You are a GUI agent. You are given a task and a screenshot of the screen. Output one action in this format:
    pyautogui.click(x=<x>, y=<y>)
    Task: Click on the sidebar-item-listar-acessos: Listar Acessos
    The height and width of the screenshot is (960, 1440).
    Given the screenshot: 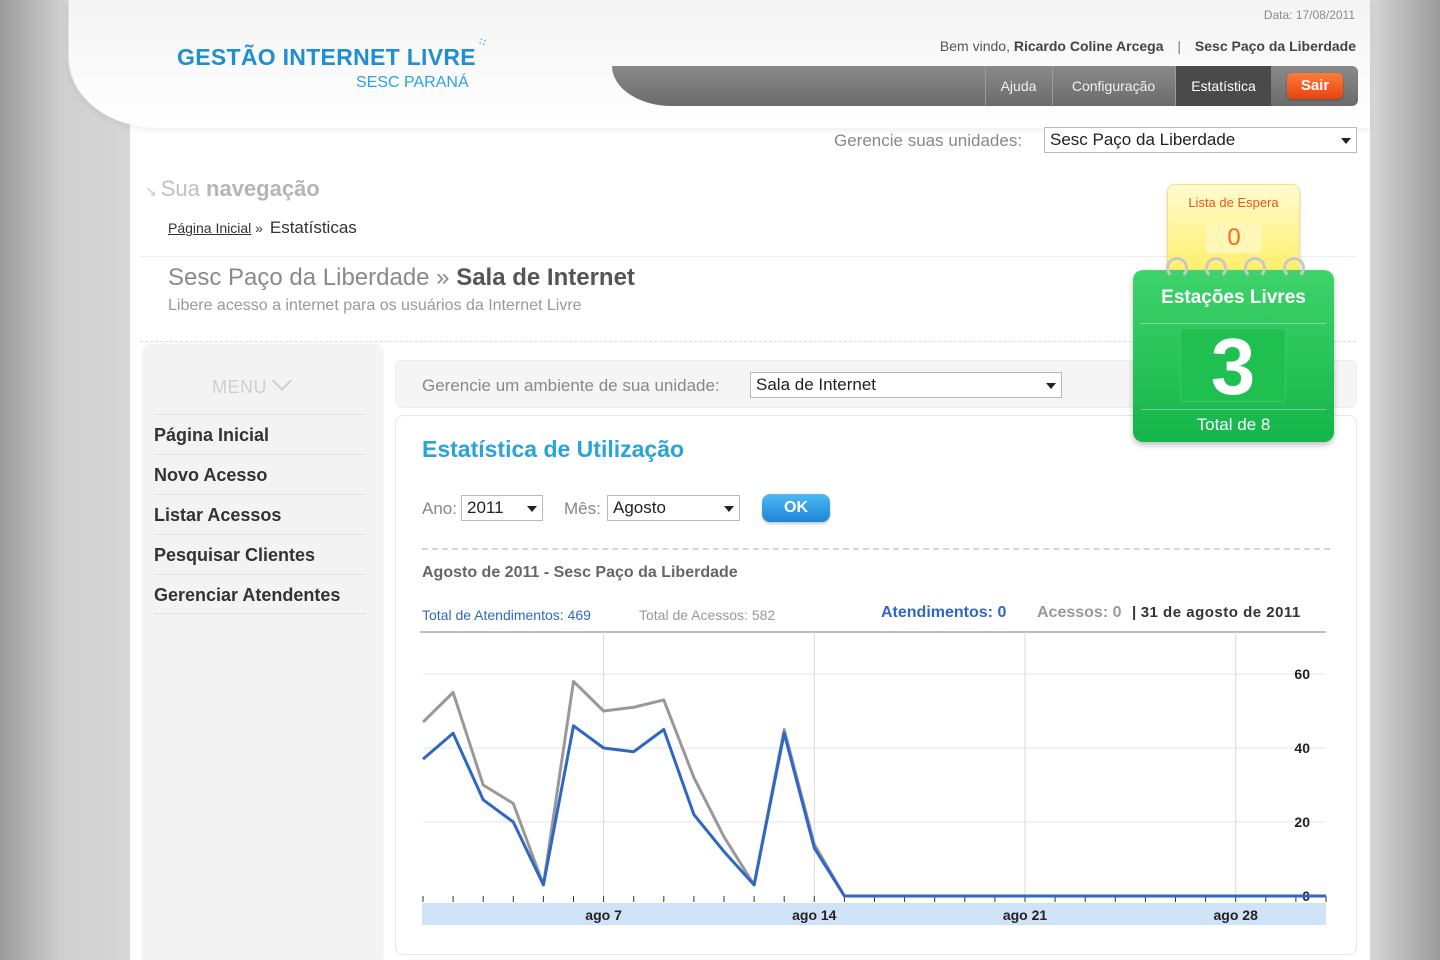 What is the action you would take?
    pyautogui.click(x=260, y=514)
    